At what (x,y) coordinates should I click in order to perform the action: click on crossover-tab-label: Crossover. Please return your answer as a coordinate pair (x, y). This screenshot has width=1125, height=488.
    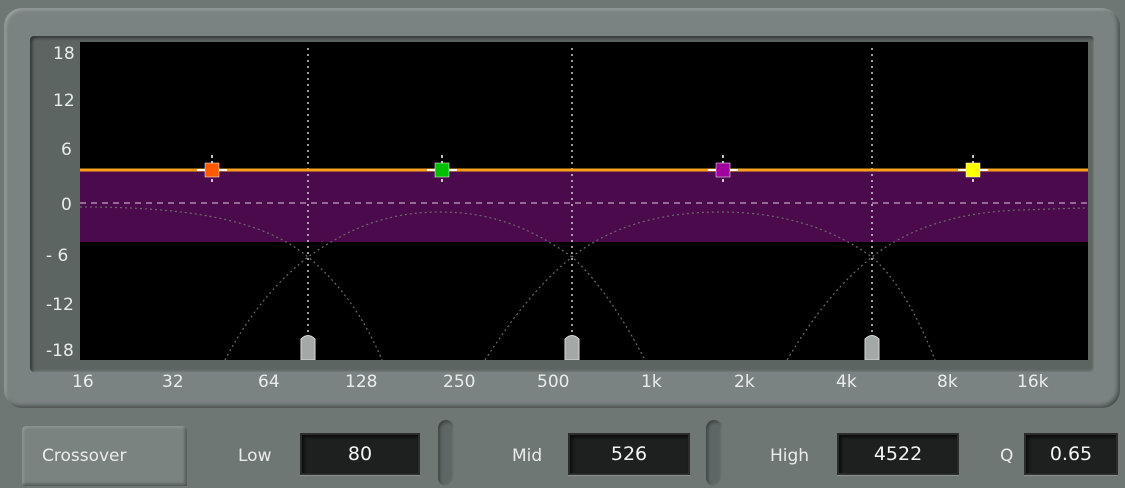
    Looking at the image, I should click on (84, 456).